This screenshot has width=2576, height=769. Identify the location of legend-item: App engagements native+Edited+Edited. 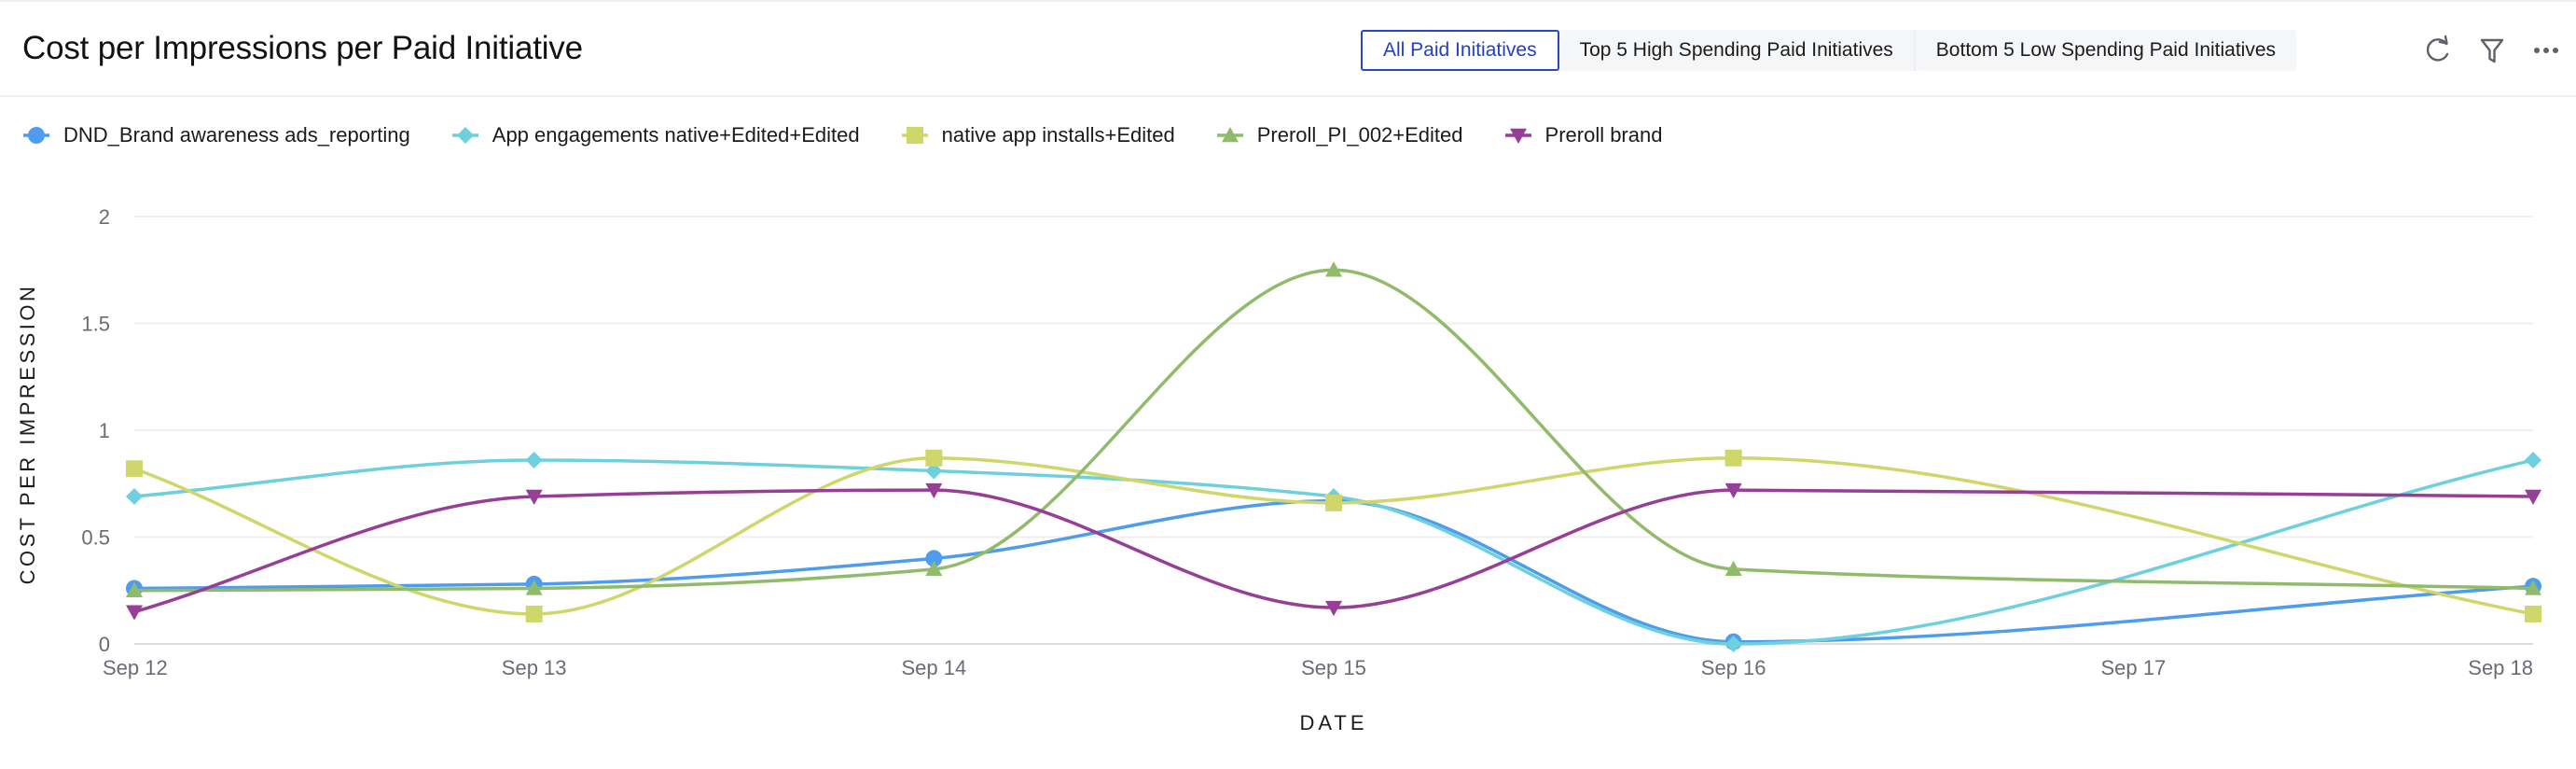
(655, 135).